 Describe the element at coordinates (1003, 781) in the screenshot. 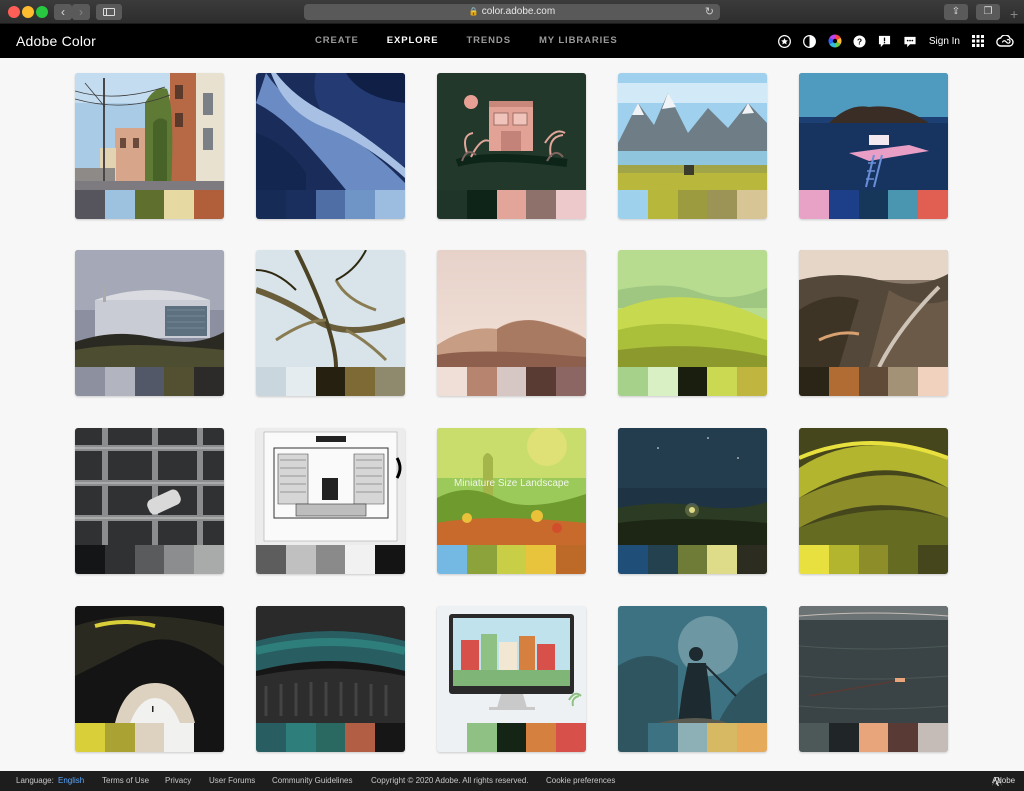

I see `adobe-logo: Adobe` at that location.